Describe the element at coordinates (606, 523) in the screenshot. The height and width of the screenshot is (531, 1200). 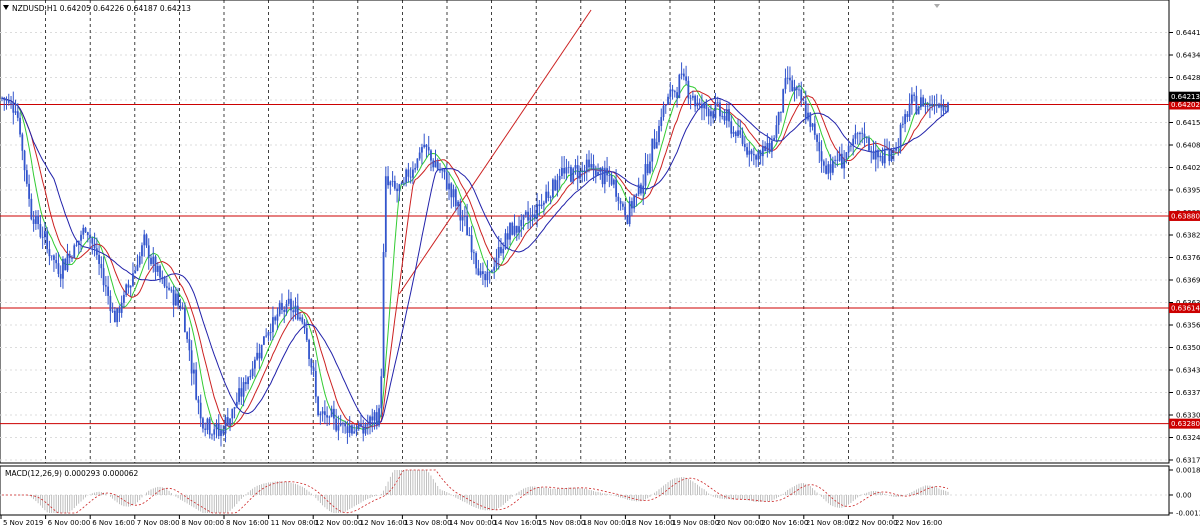
I see `x-tick-label: 18 Nov 00:00` at that location.